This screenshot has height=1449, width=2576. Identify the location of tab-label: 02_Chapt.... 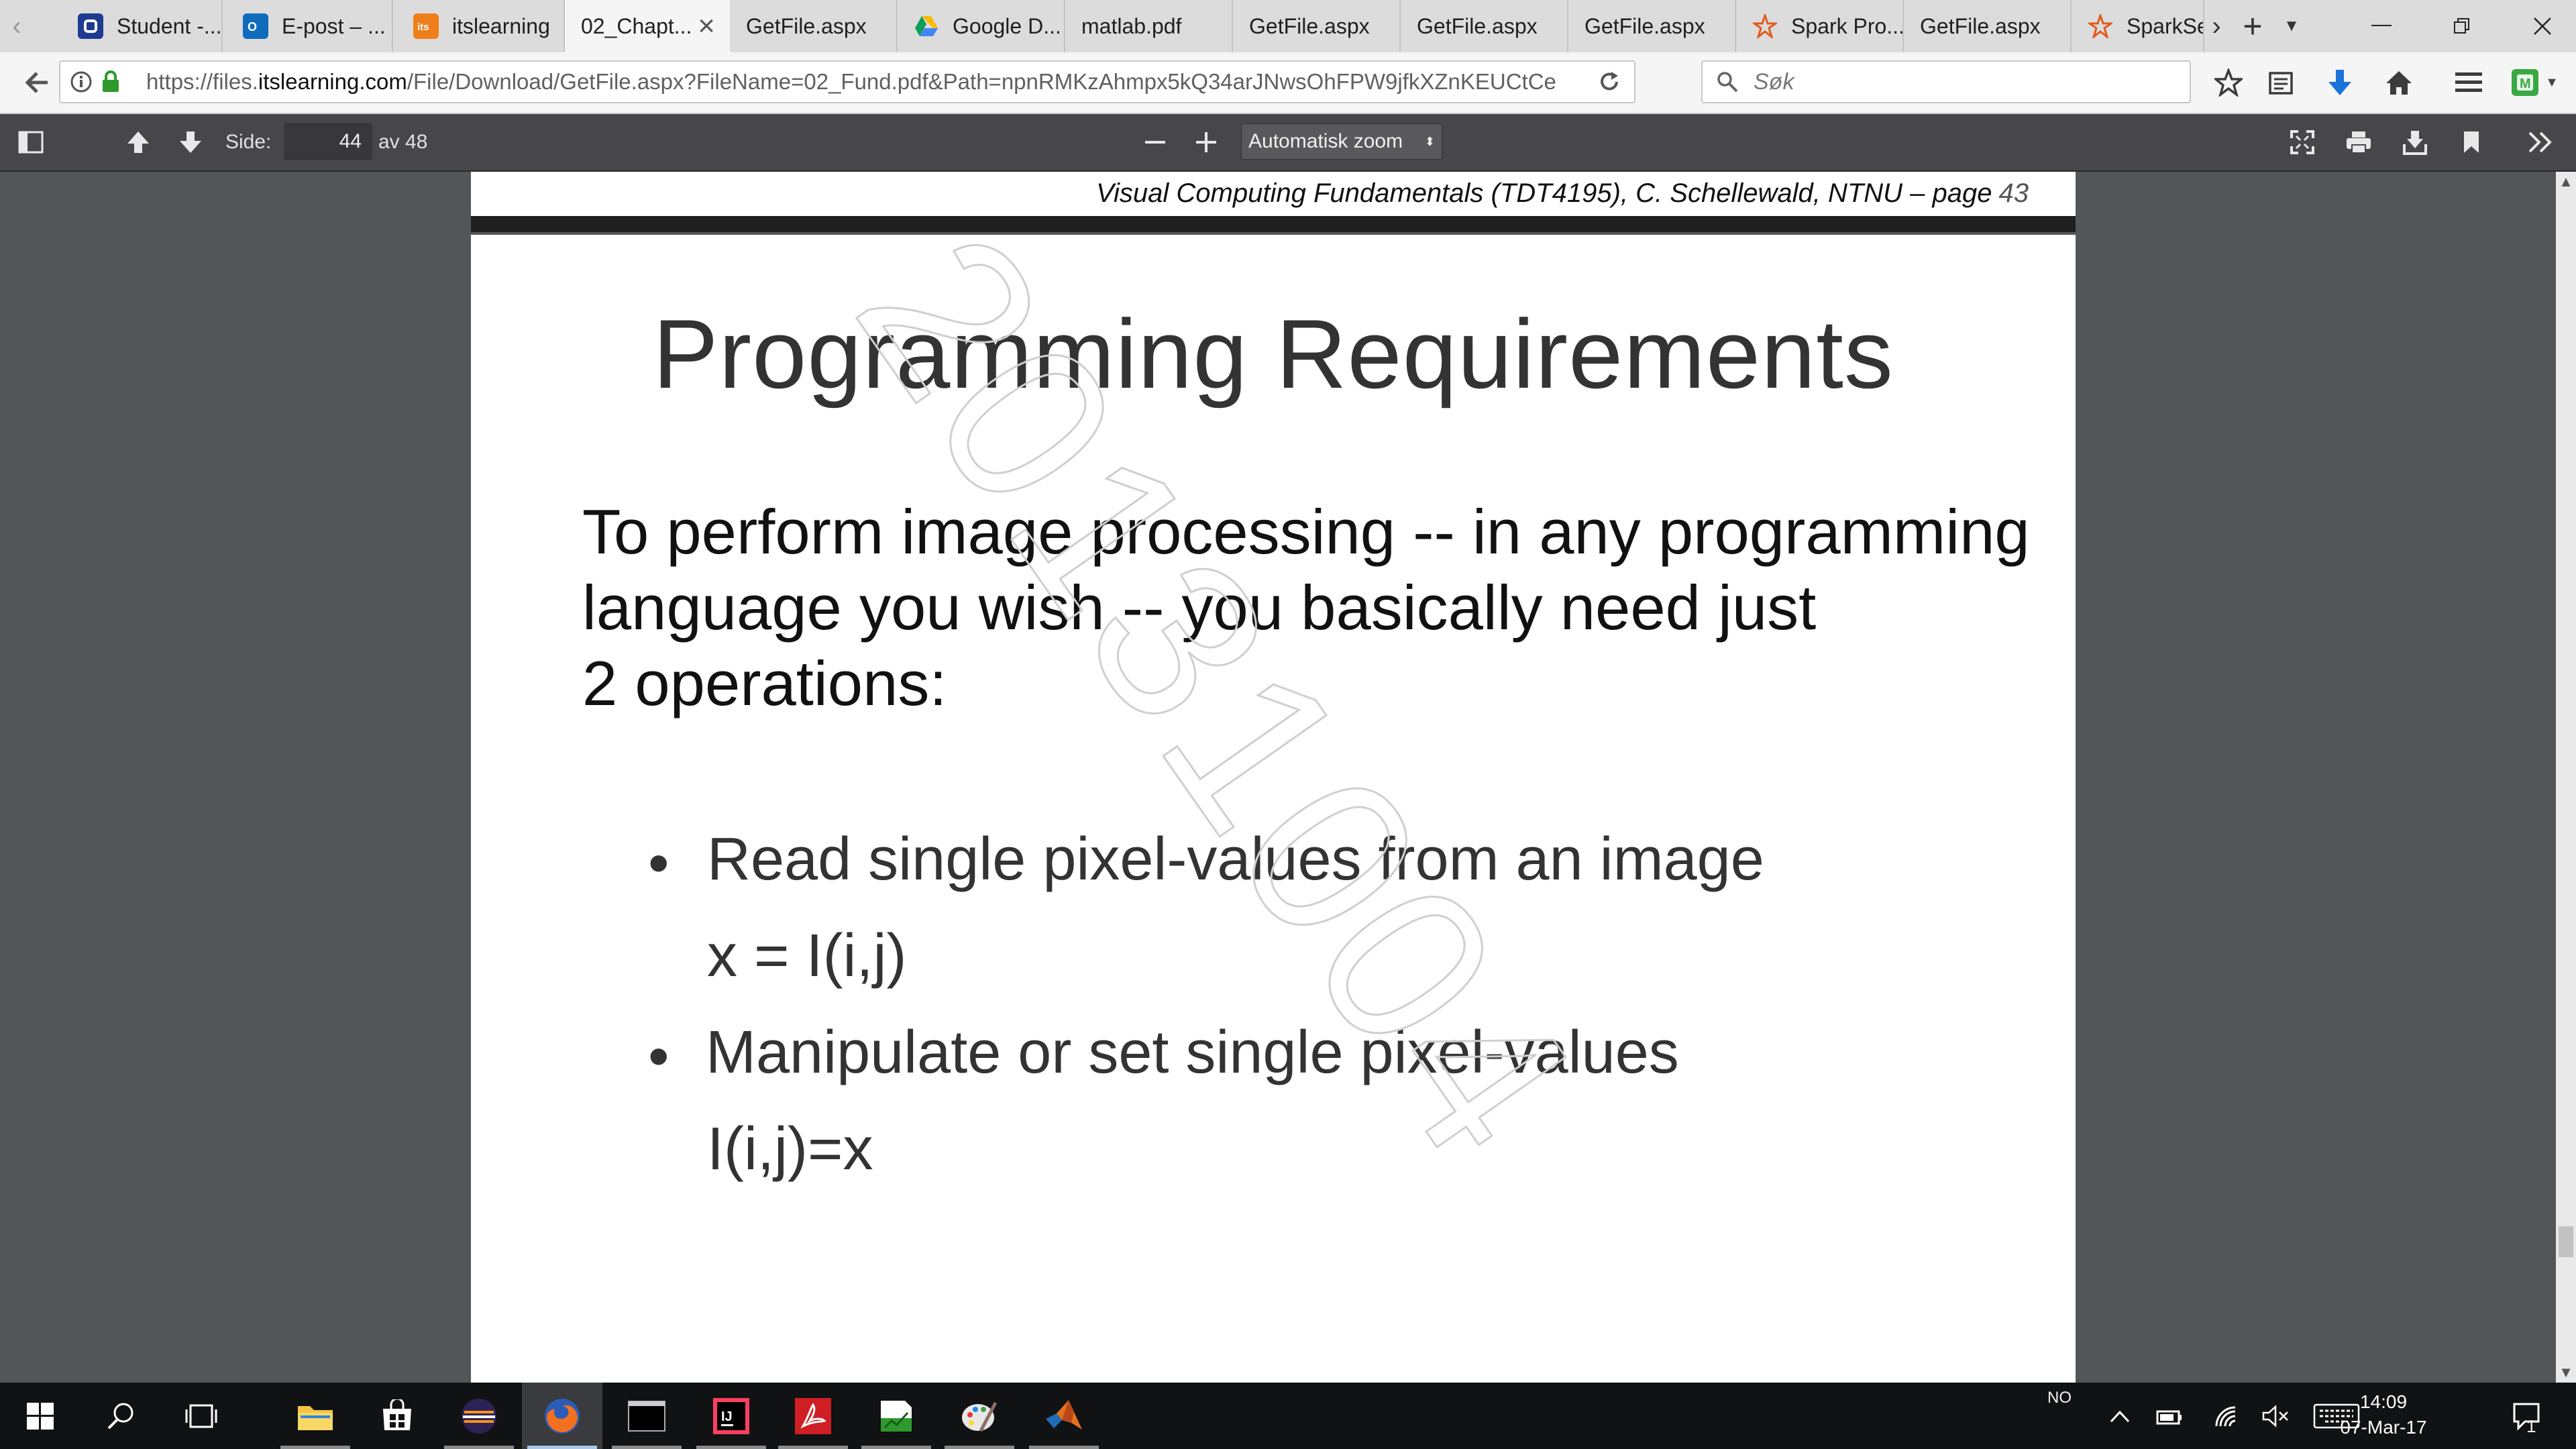
(636, 25).